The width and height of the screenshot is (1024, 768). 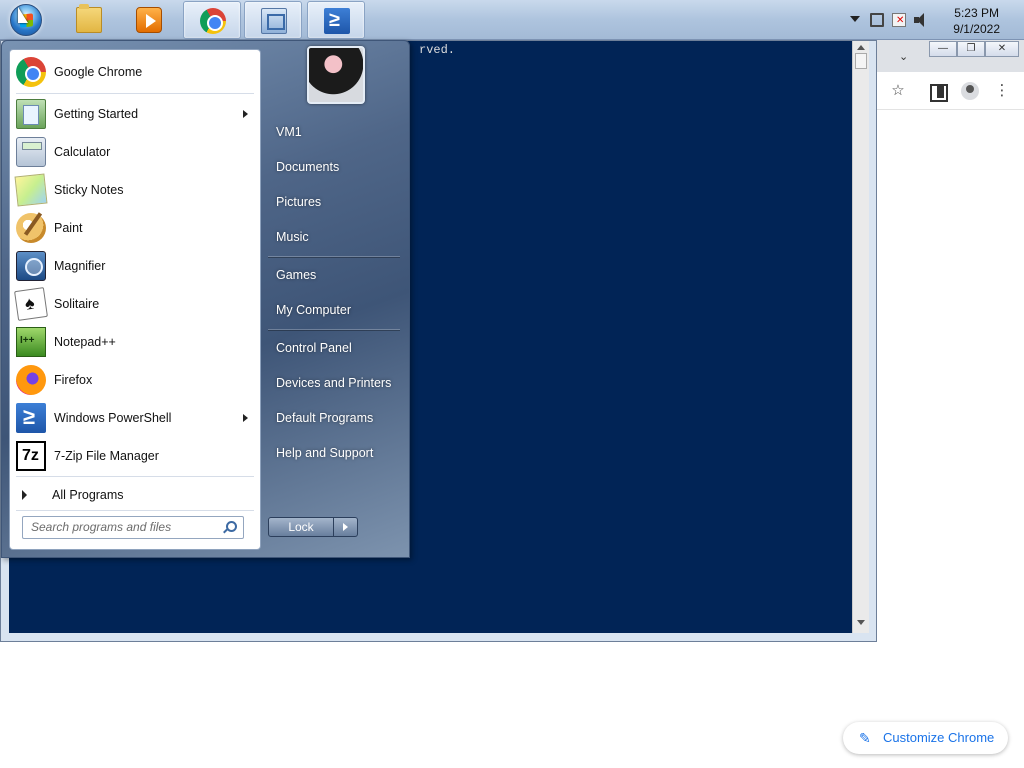 What do you see at coordinates (82, 152) in the screenshot?
I see `program-label: Calculator` at bounding box center [82, 152].